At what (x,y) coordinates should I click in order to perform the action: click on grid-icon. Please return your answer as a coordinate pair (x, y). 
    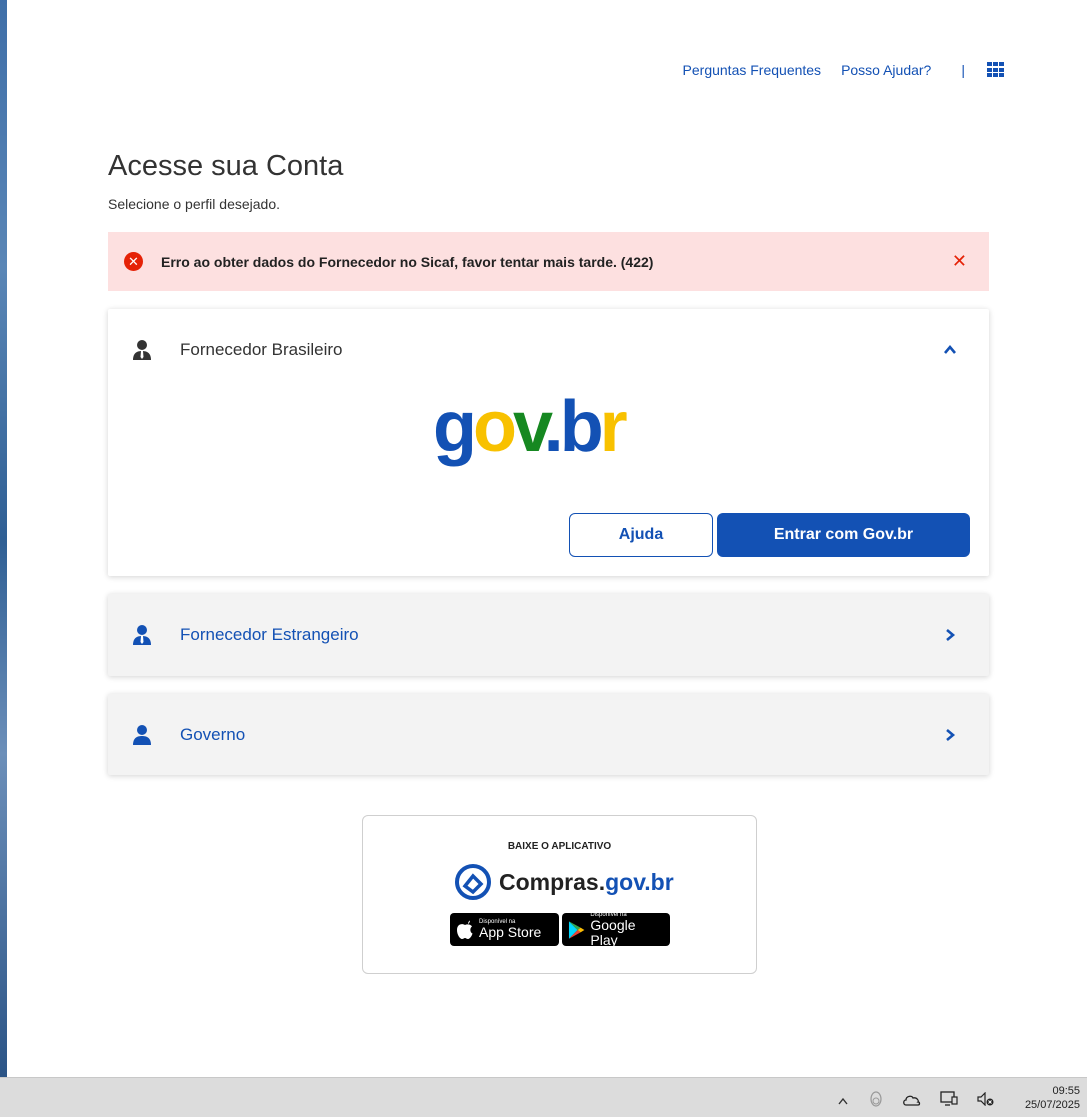
    Looking at the image, I should click on (996, 70).